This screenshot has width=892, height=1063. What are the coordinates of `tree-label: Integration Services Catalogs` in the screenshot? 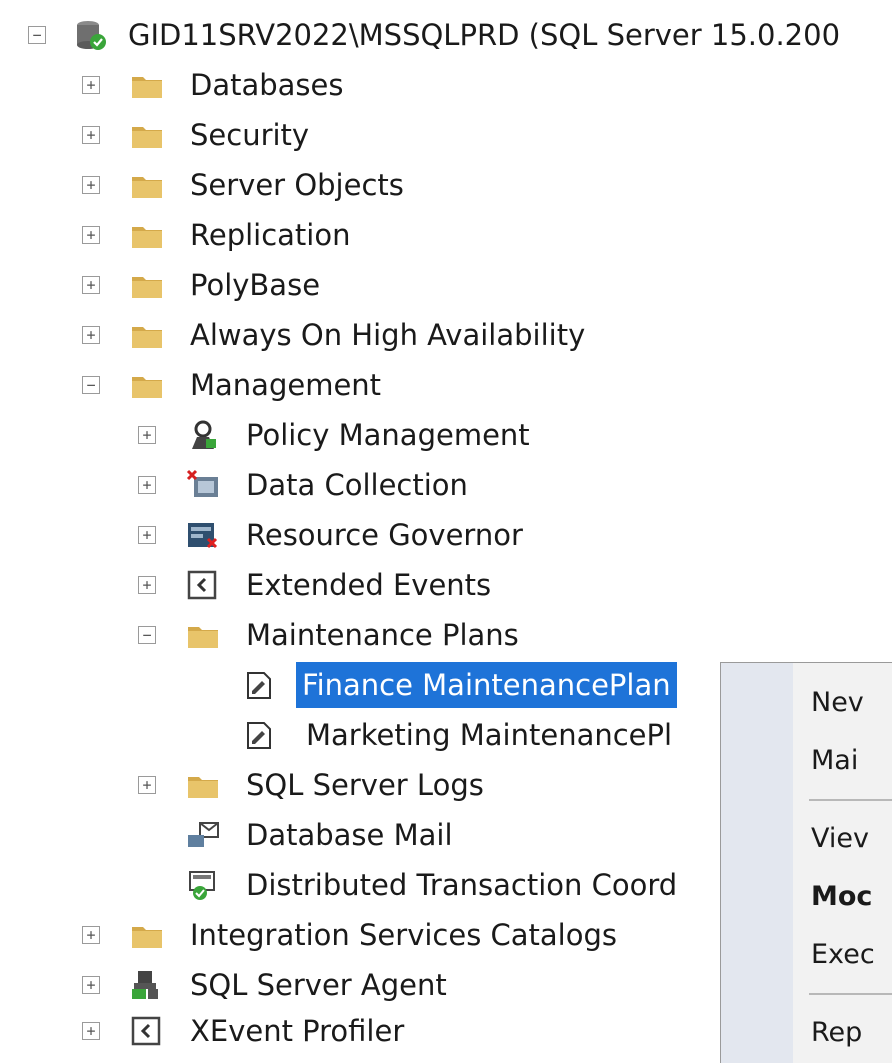 It's located at (403, 935).